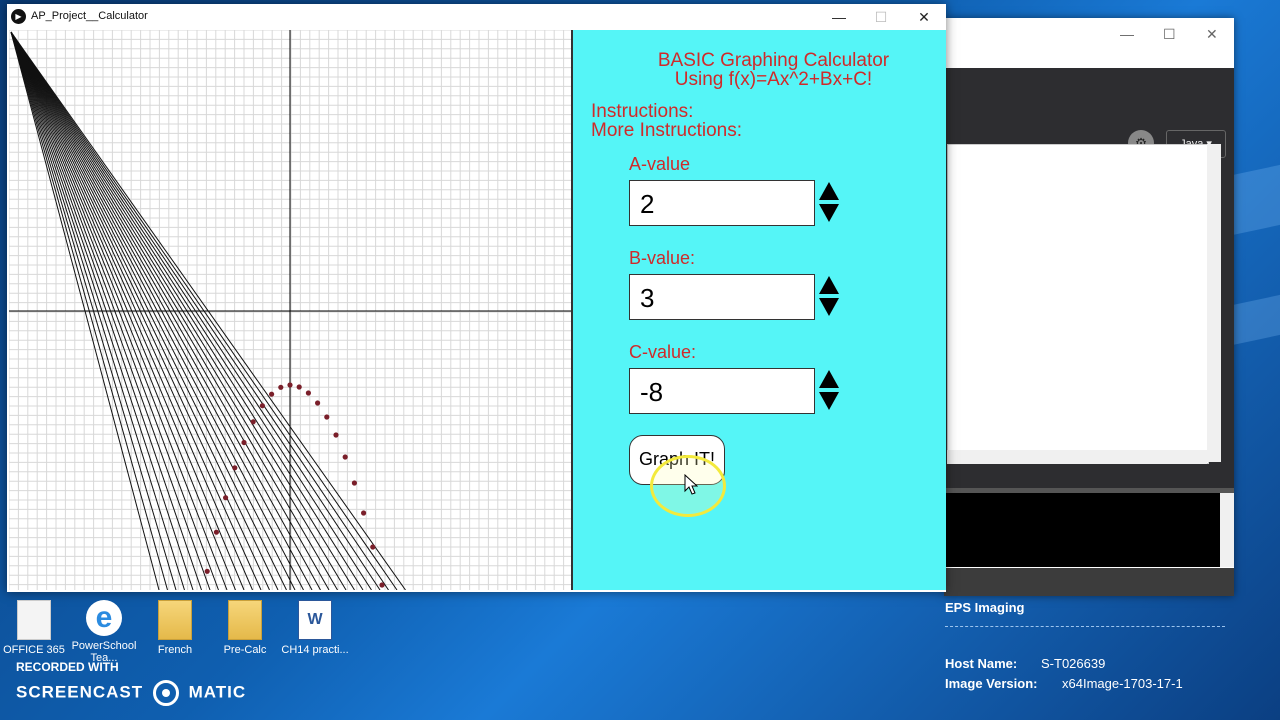 The height and width of the screenshot is (720, 1280). I want to click on mouse-pointer-icon, so click(691, 484).